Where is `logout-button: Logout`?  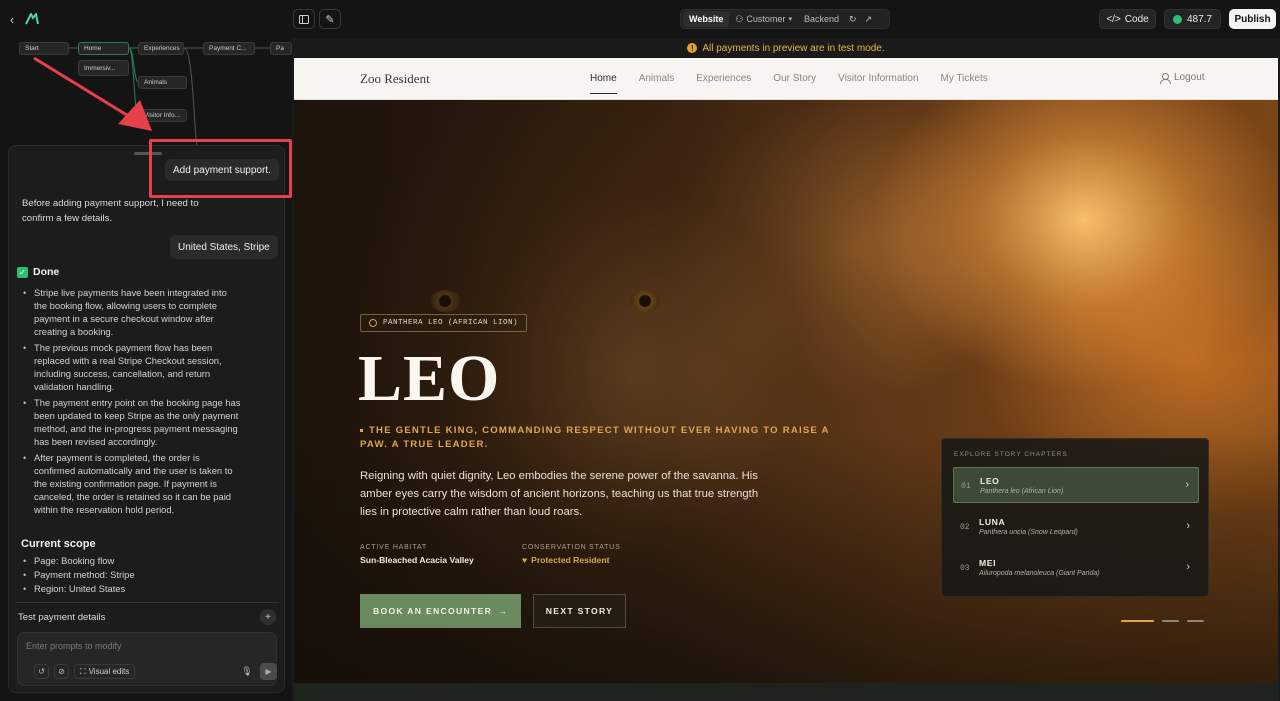
logout-button: Logout is located at coordinates (1182, 78).